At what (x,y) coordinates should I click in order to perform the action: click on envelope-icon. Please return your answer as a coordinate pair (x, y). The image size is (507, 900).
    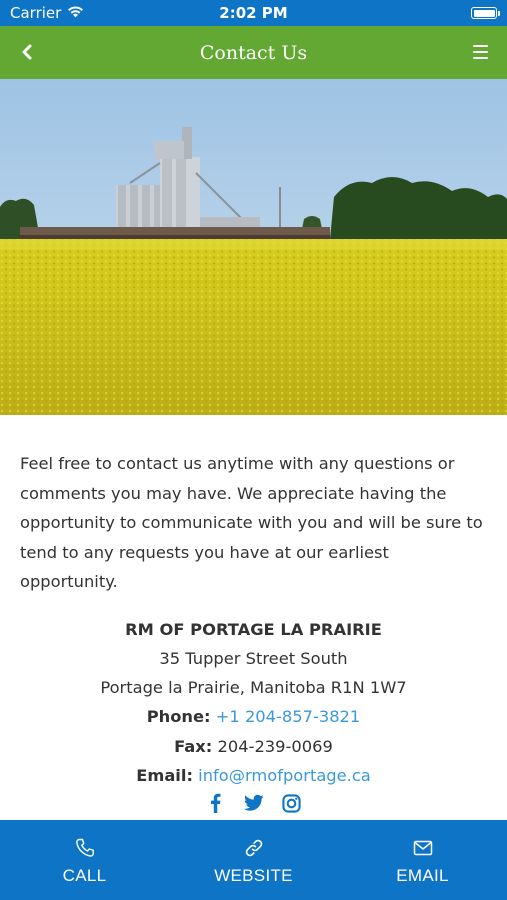
    Looking at the image, I should click on (423, 848).